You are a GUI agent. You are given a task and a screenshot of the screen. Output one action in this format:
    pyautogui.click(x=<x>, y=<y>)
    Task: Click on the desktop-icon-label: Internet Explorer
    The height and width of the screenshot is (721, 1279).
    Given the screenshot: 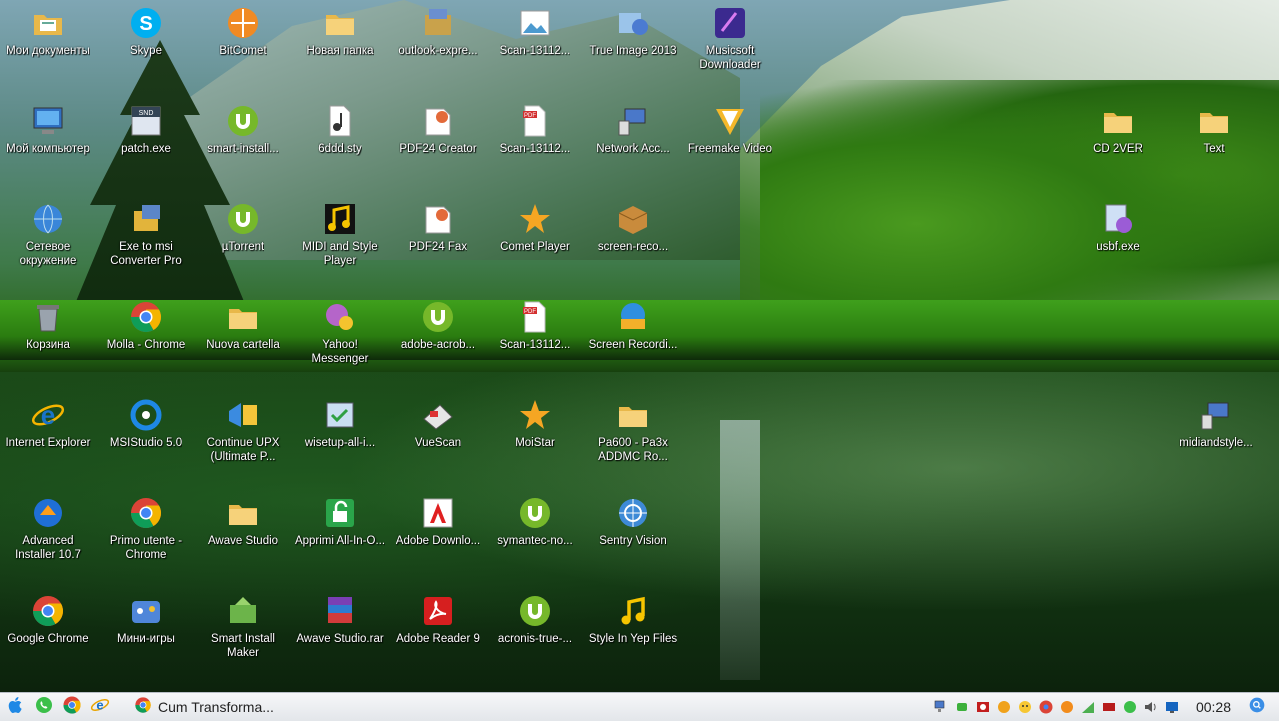 What is the action you would take?
    pyautogui.click(x=48, y=443)
    